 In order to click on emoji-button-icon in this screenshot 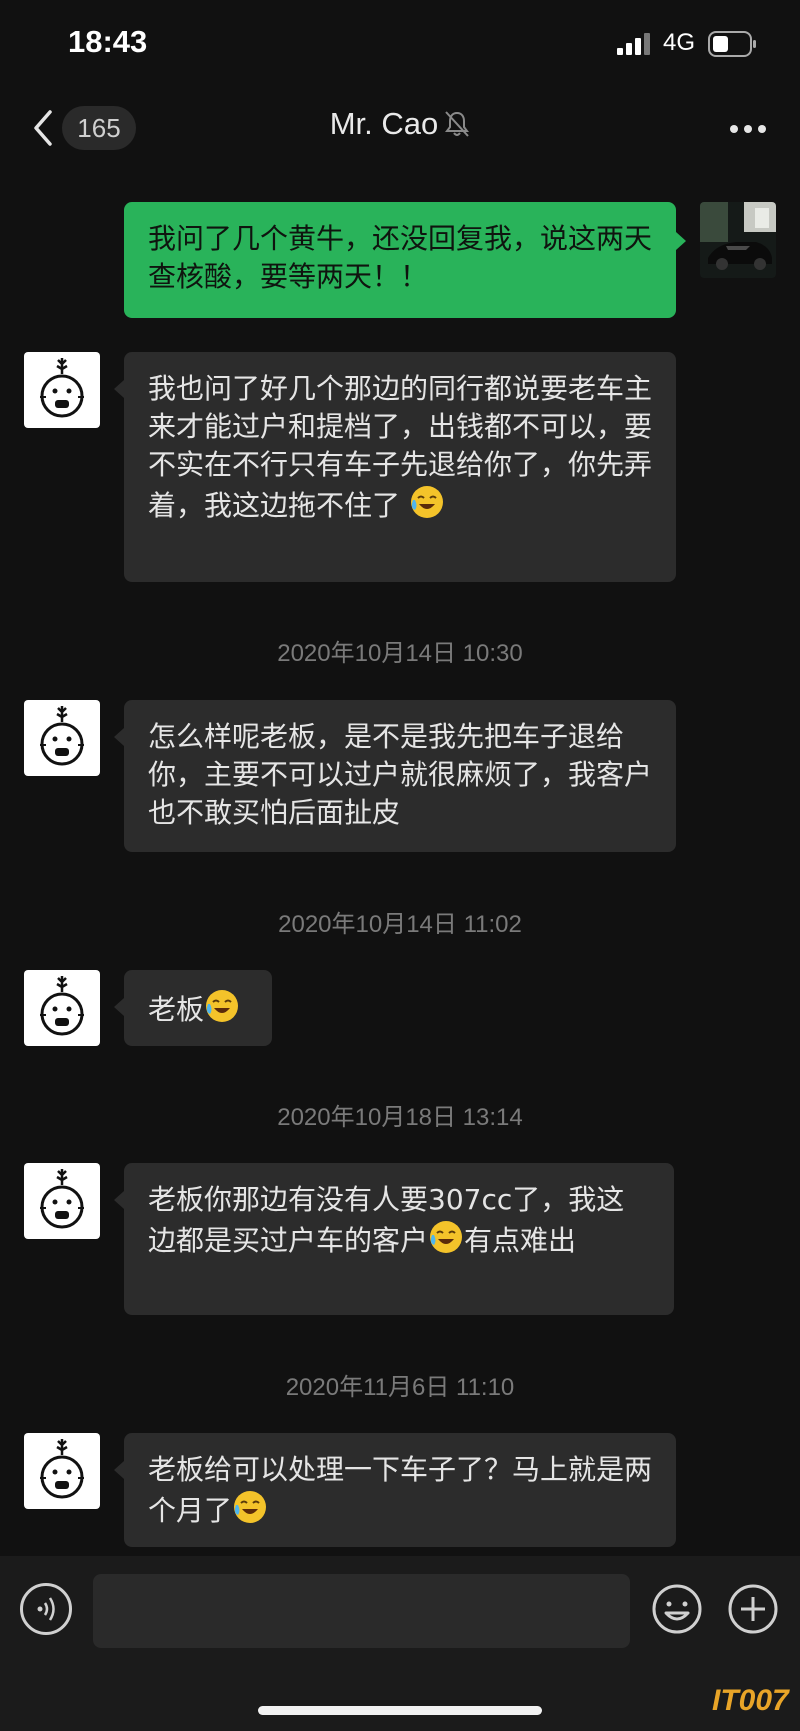, I will do `click(677, 1609)`.